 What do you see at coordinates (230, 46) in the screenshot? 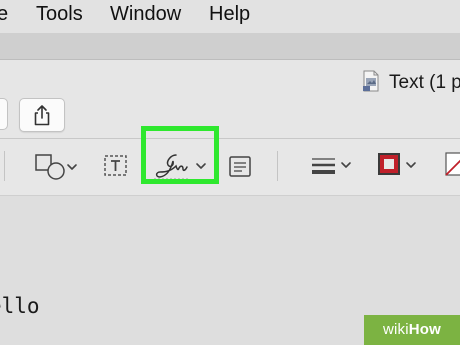
I see `window-title-bar` at bounding box center [230, 46].